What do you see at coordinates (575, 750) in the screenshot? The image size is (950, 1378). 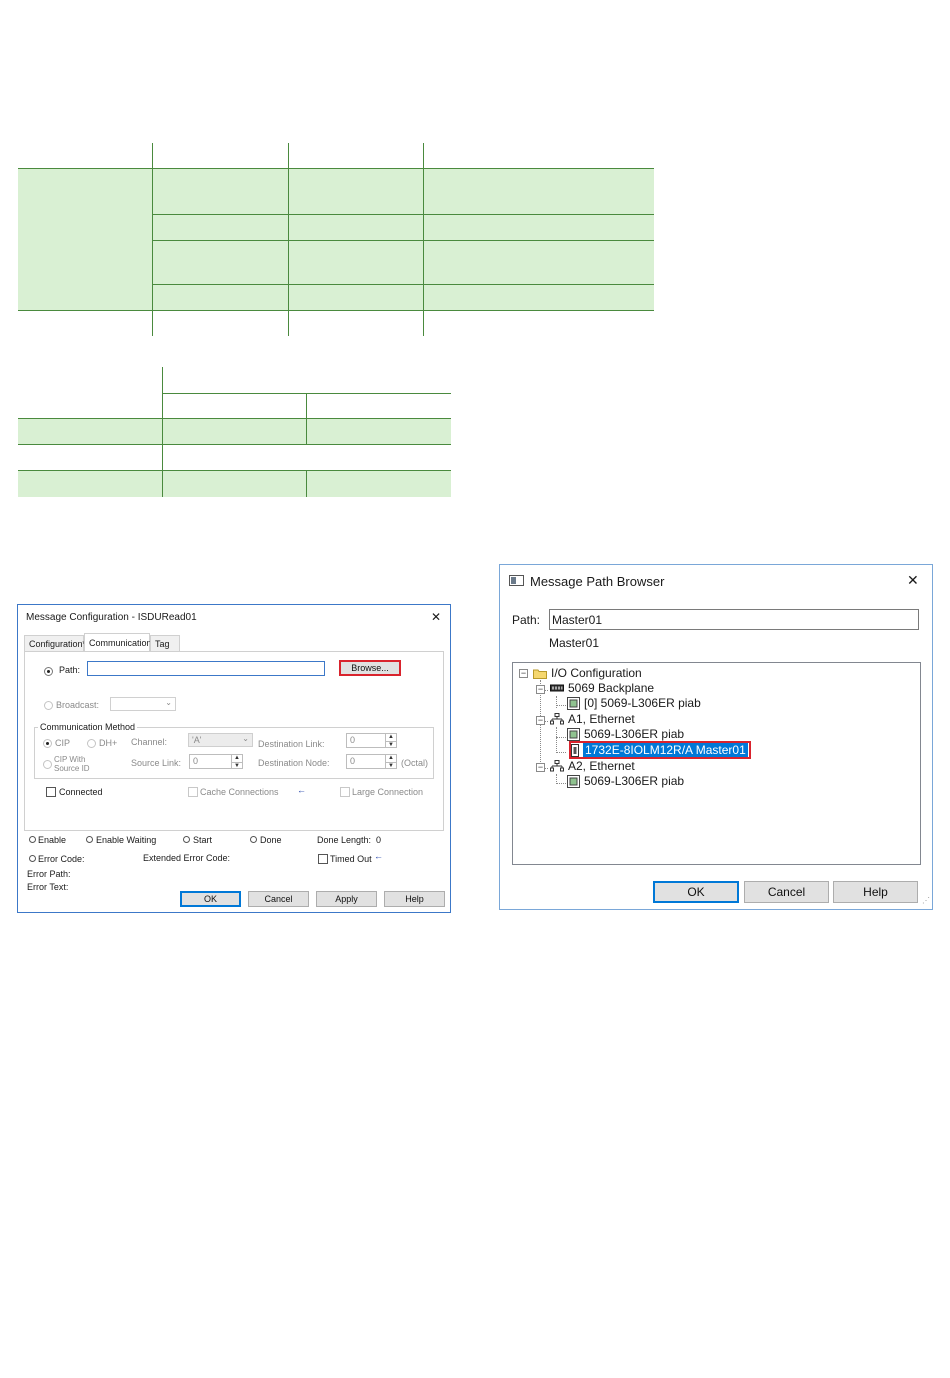 I see `io-module-icon` at bounding box center [575, 750].